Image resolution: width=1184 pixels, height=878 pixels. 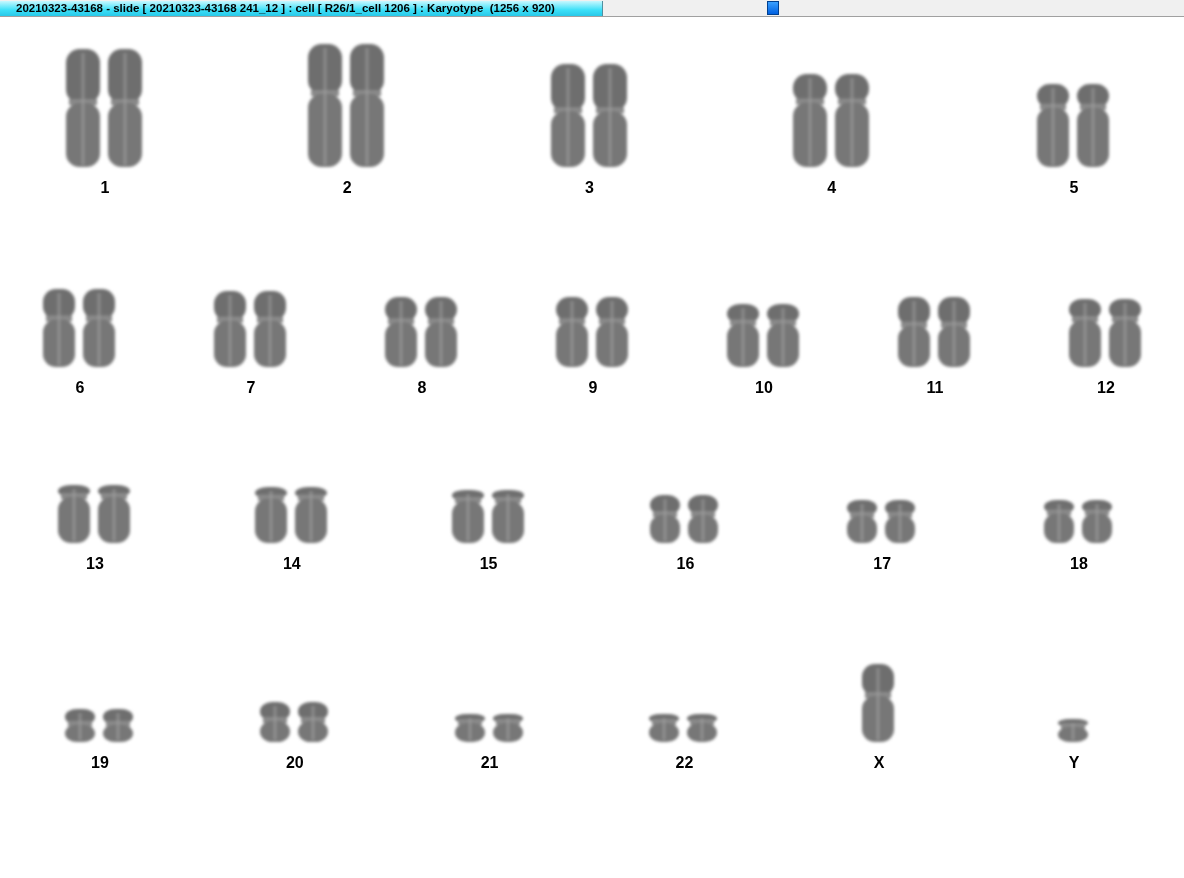 I want to click on chromosome-label: 6, so click(x=80, y=388).